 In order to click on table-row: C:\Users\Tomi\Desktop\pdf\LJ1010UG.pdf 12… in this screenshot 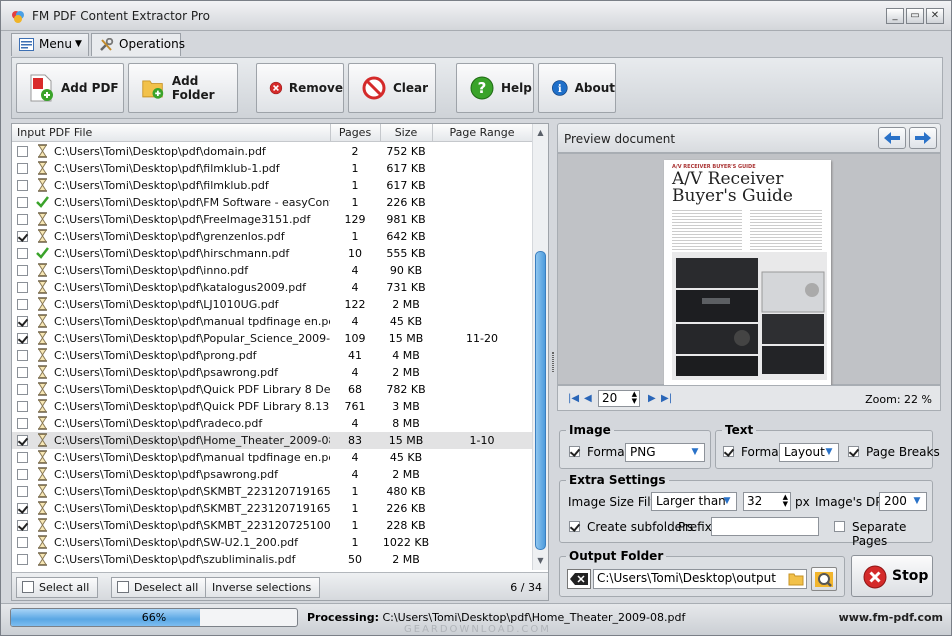, I will do `click(272, 304)`.